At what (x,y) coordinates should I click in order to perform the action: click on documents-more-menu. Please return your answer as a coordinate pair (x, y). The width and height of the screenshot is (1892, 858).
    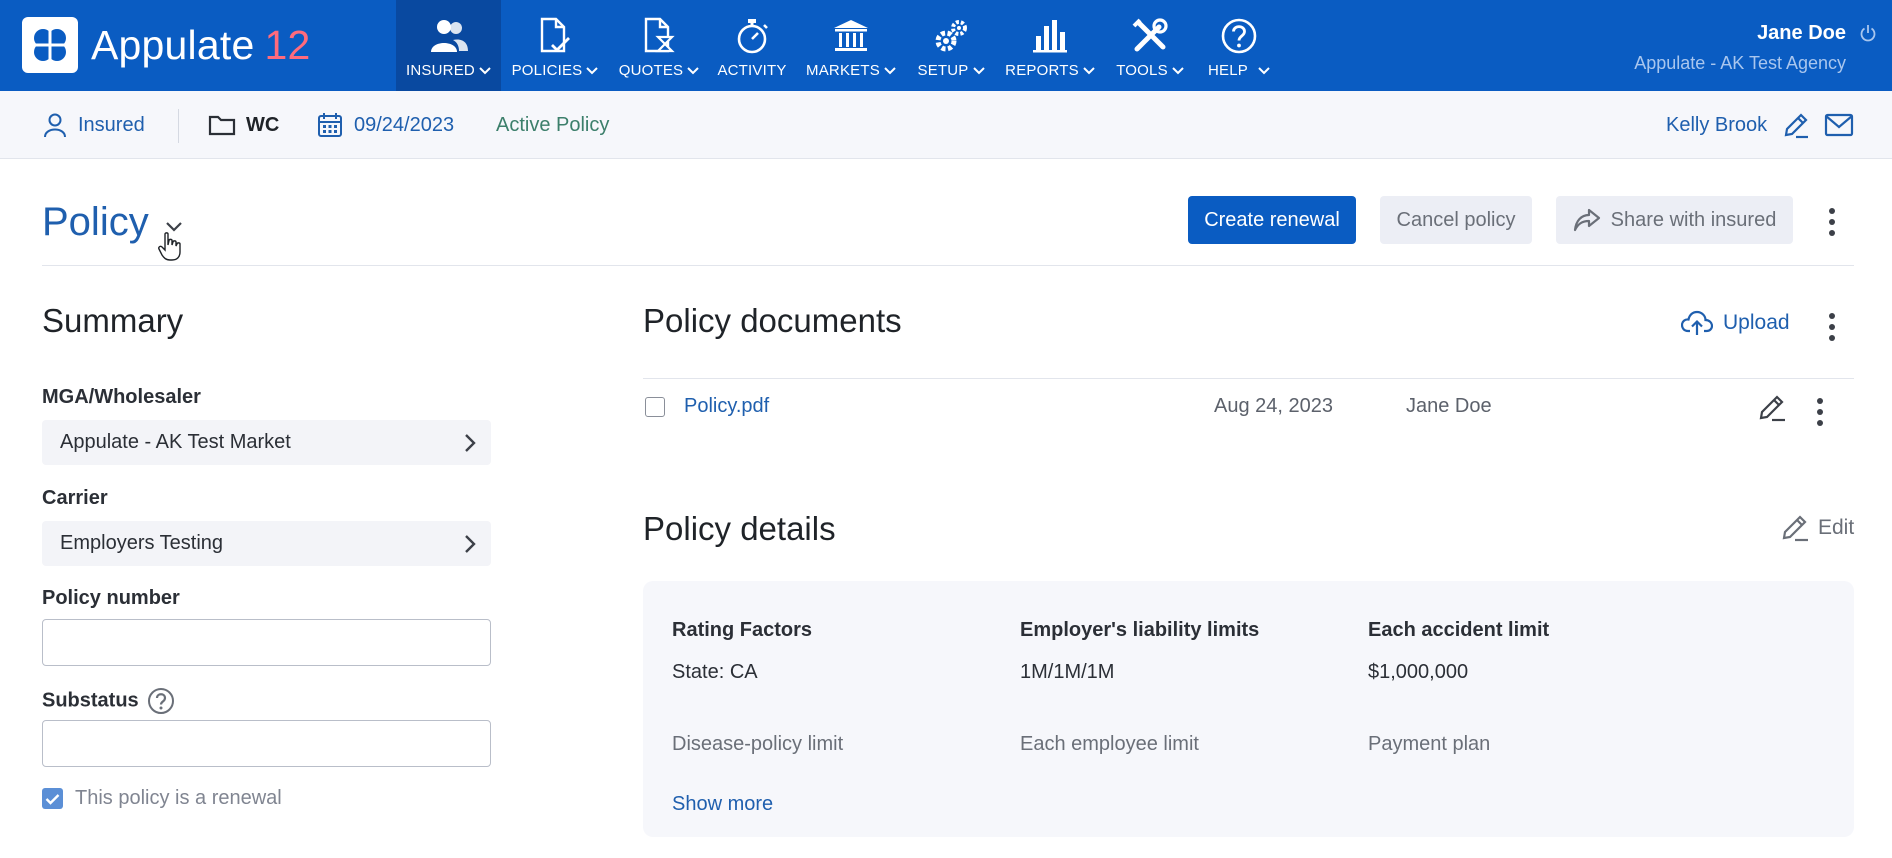
    Looking at the image, I should click on (1832, 327).